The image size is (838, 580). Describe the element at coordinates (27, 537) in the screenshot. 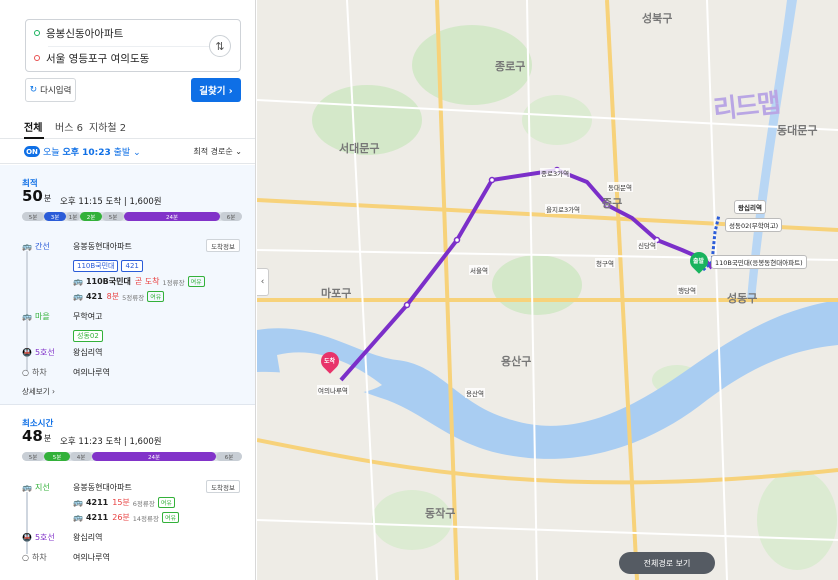

I see `subway-icon: 🚇` at that location.